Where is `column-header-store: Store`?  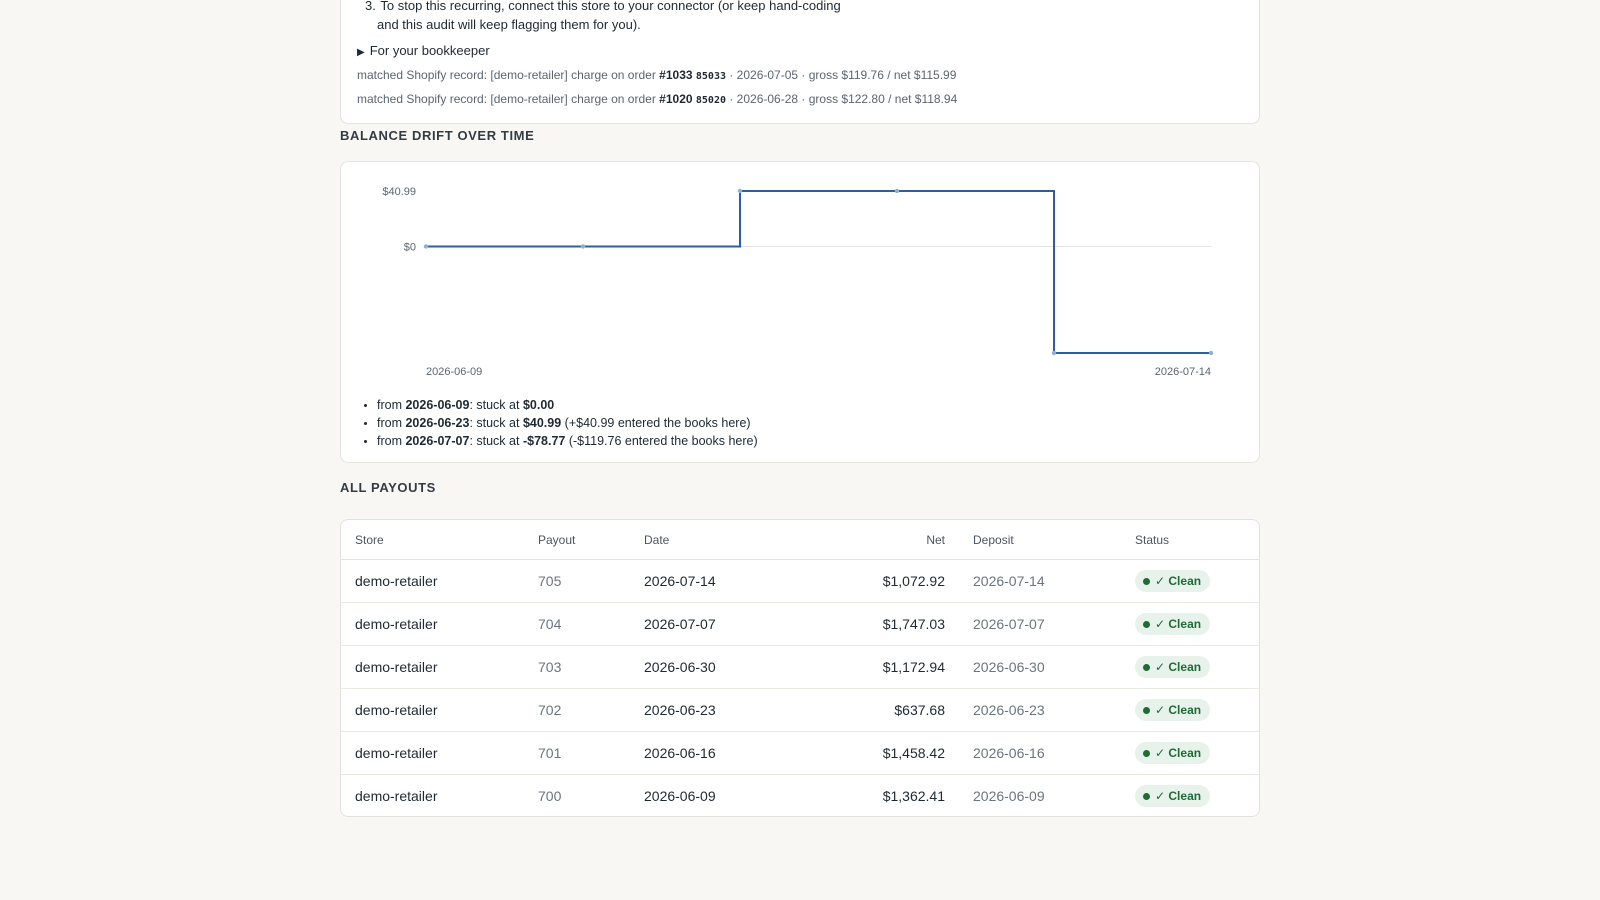 column-header-store: Store is located at coordinates (432, 540).